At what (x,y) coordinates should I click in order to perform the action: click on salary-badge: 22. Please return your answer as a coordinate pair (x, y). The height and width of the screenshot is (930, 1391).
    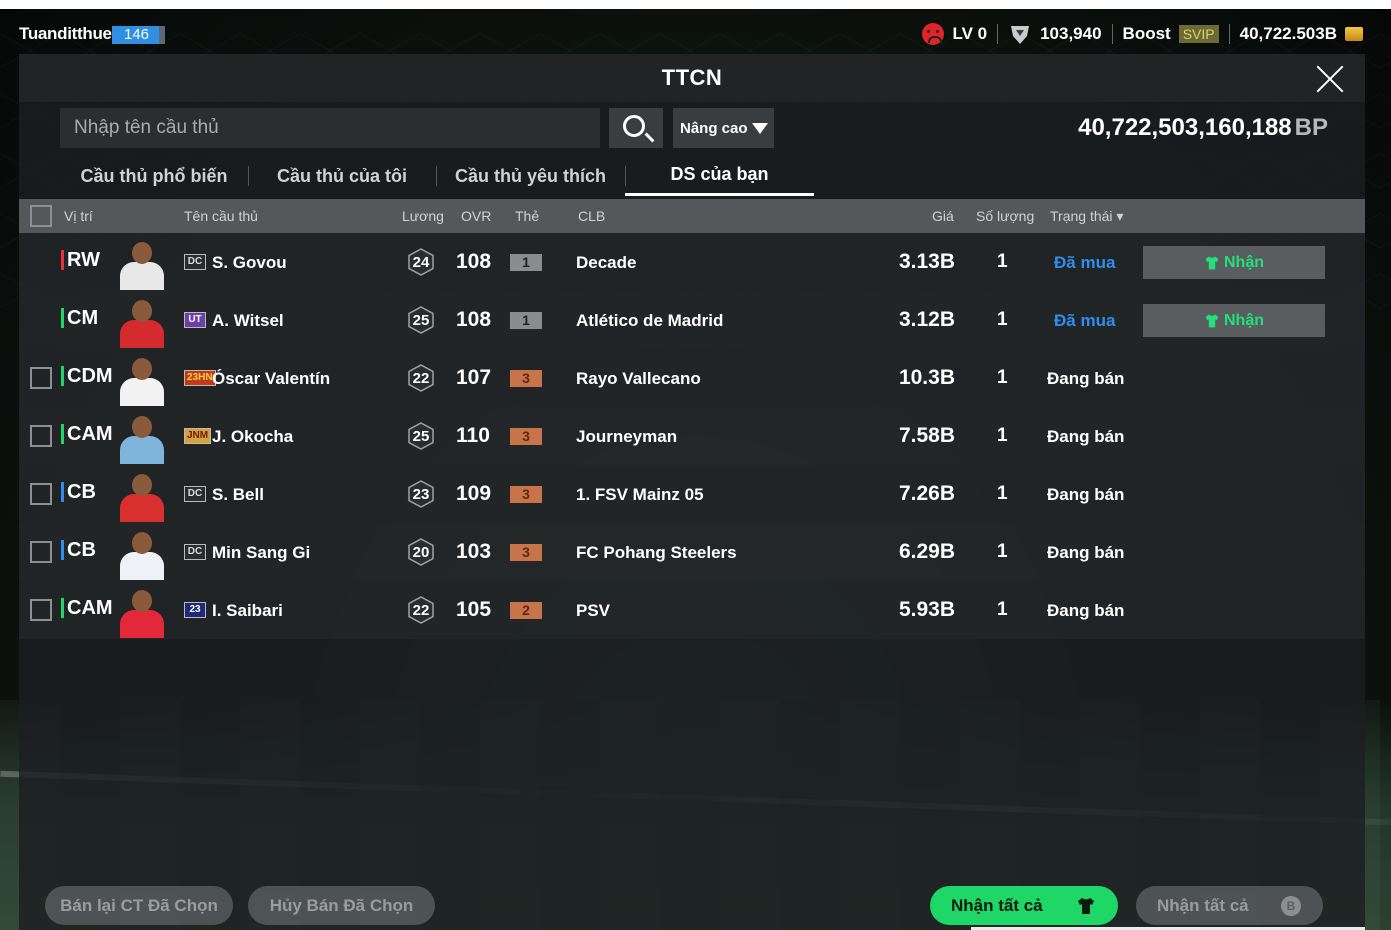
    Looking at the image, I should click on (421, 610).